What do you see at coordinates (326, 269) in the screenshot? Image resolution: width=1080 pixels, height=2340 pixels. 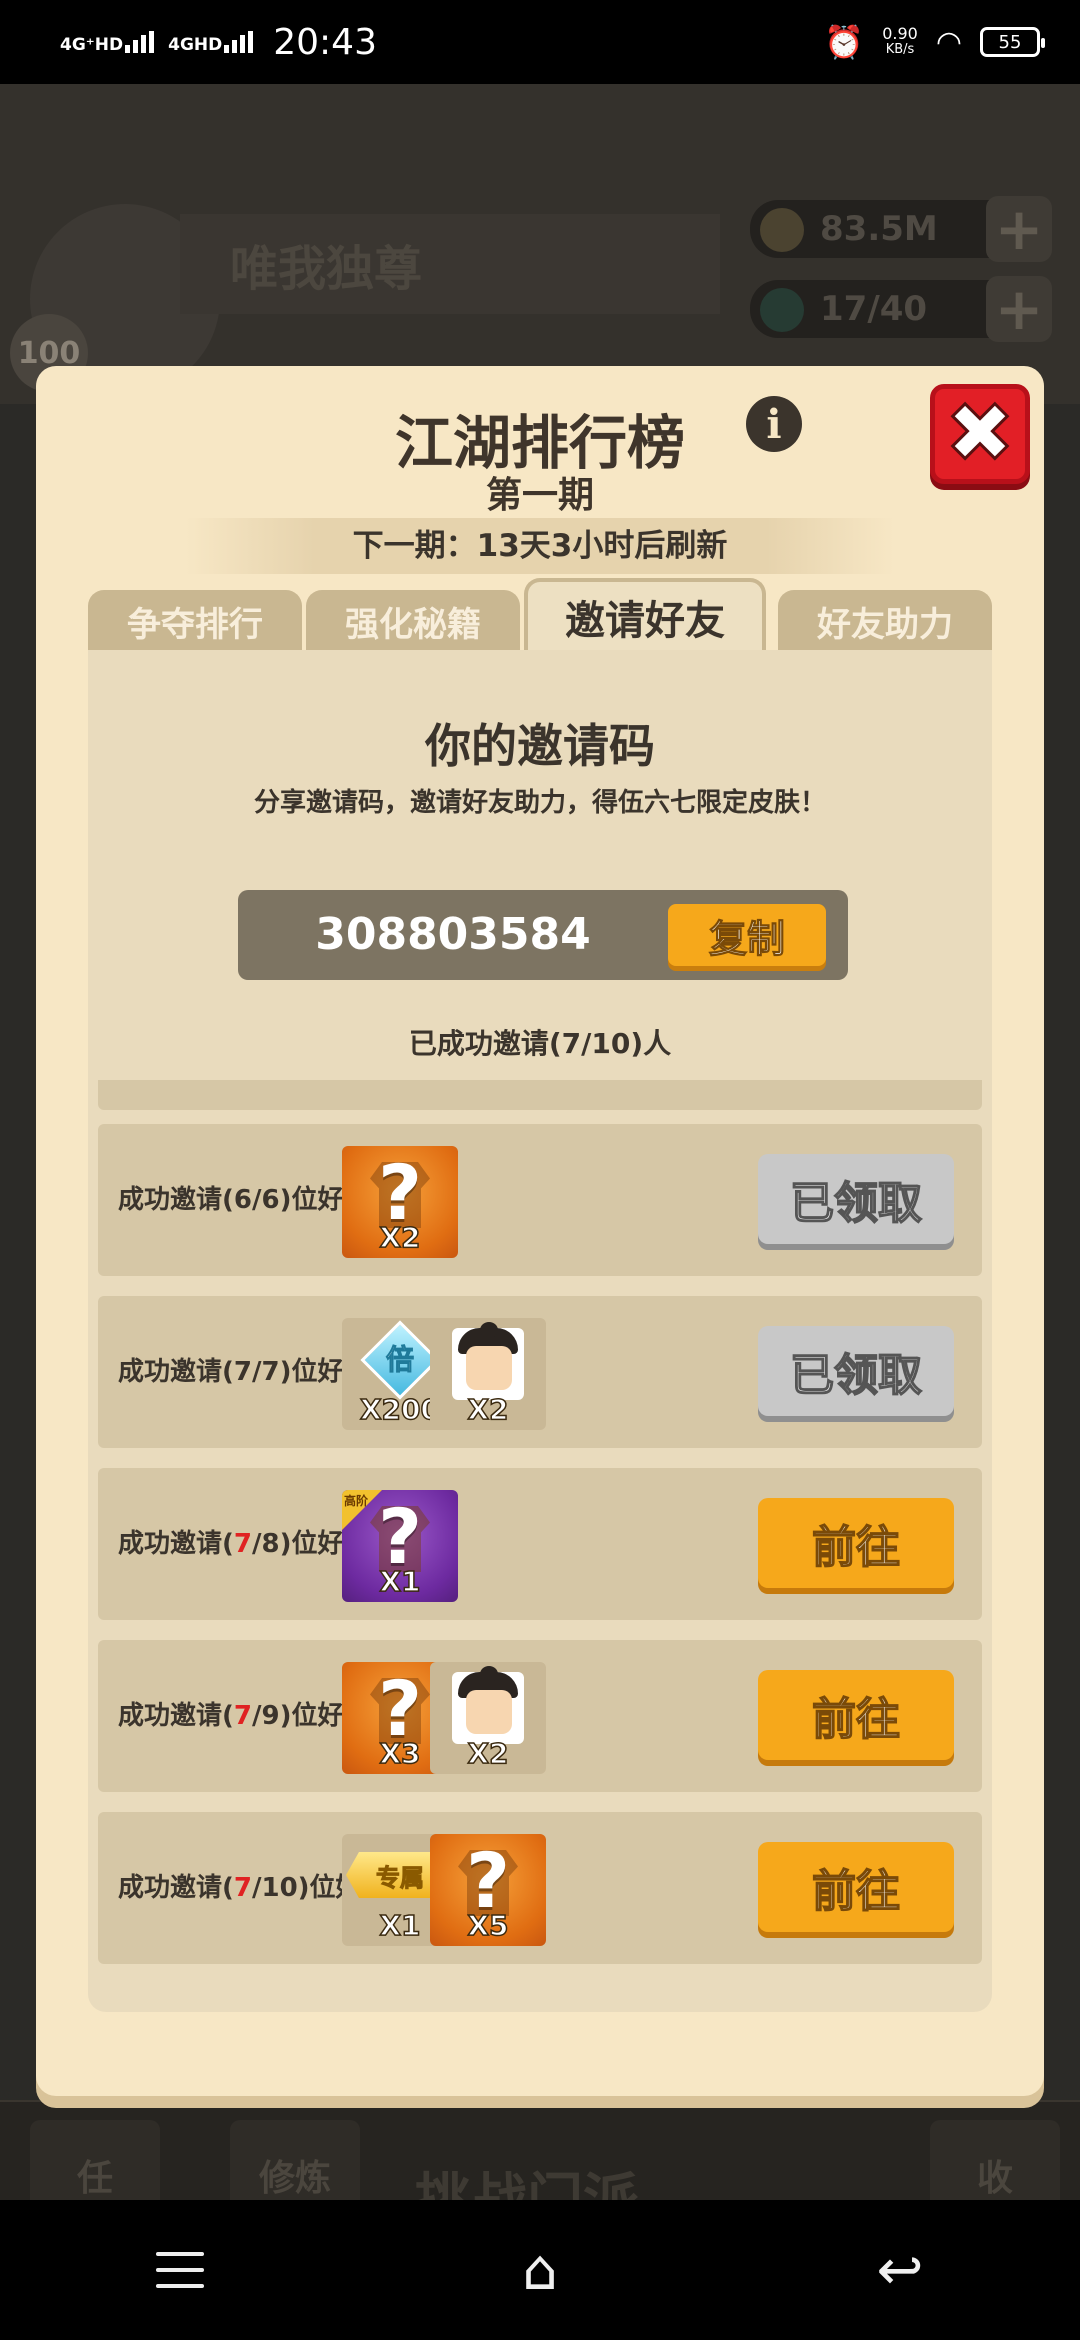 I see `player-name: 唯我独尊` at bounding box center [326, 269].